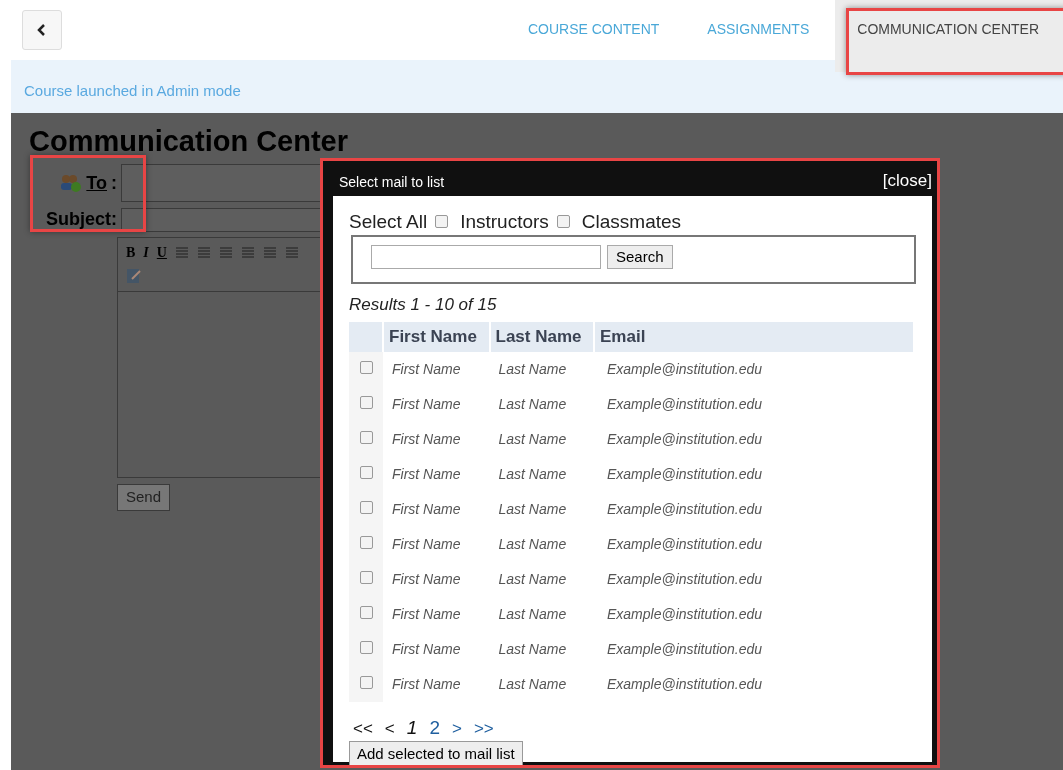 This screenshot has width=1063, height=770. I want to click on filter-label: Classmates, so click(631, 221).